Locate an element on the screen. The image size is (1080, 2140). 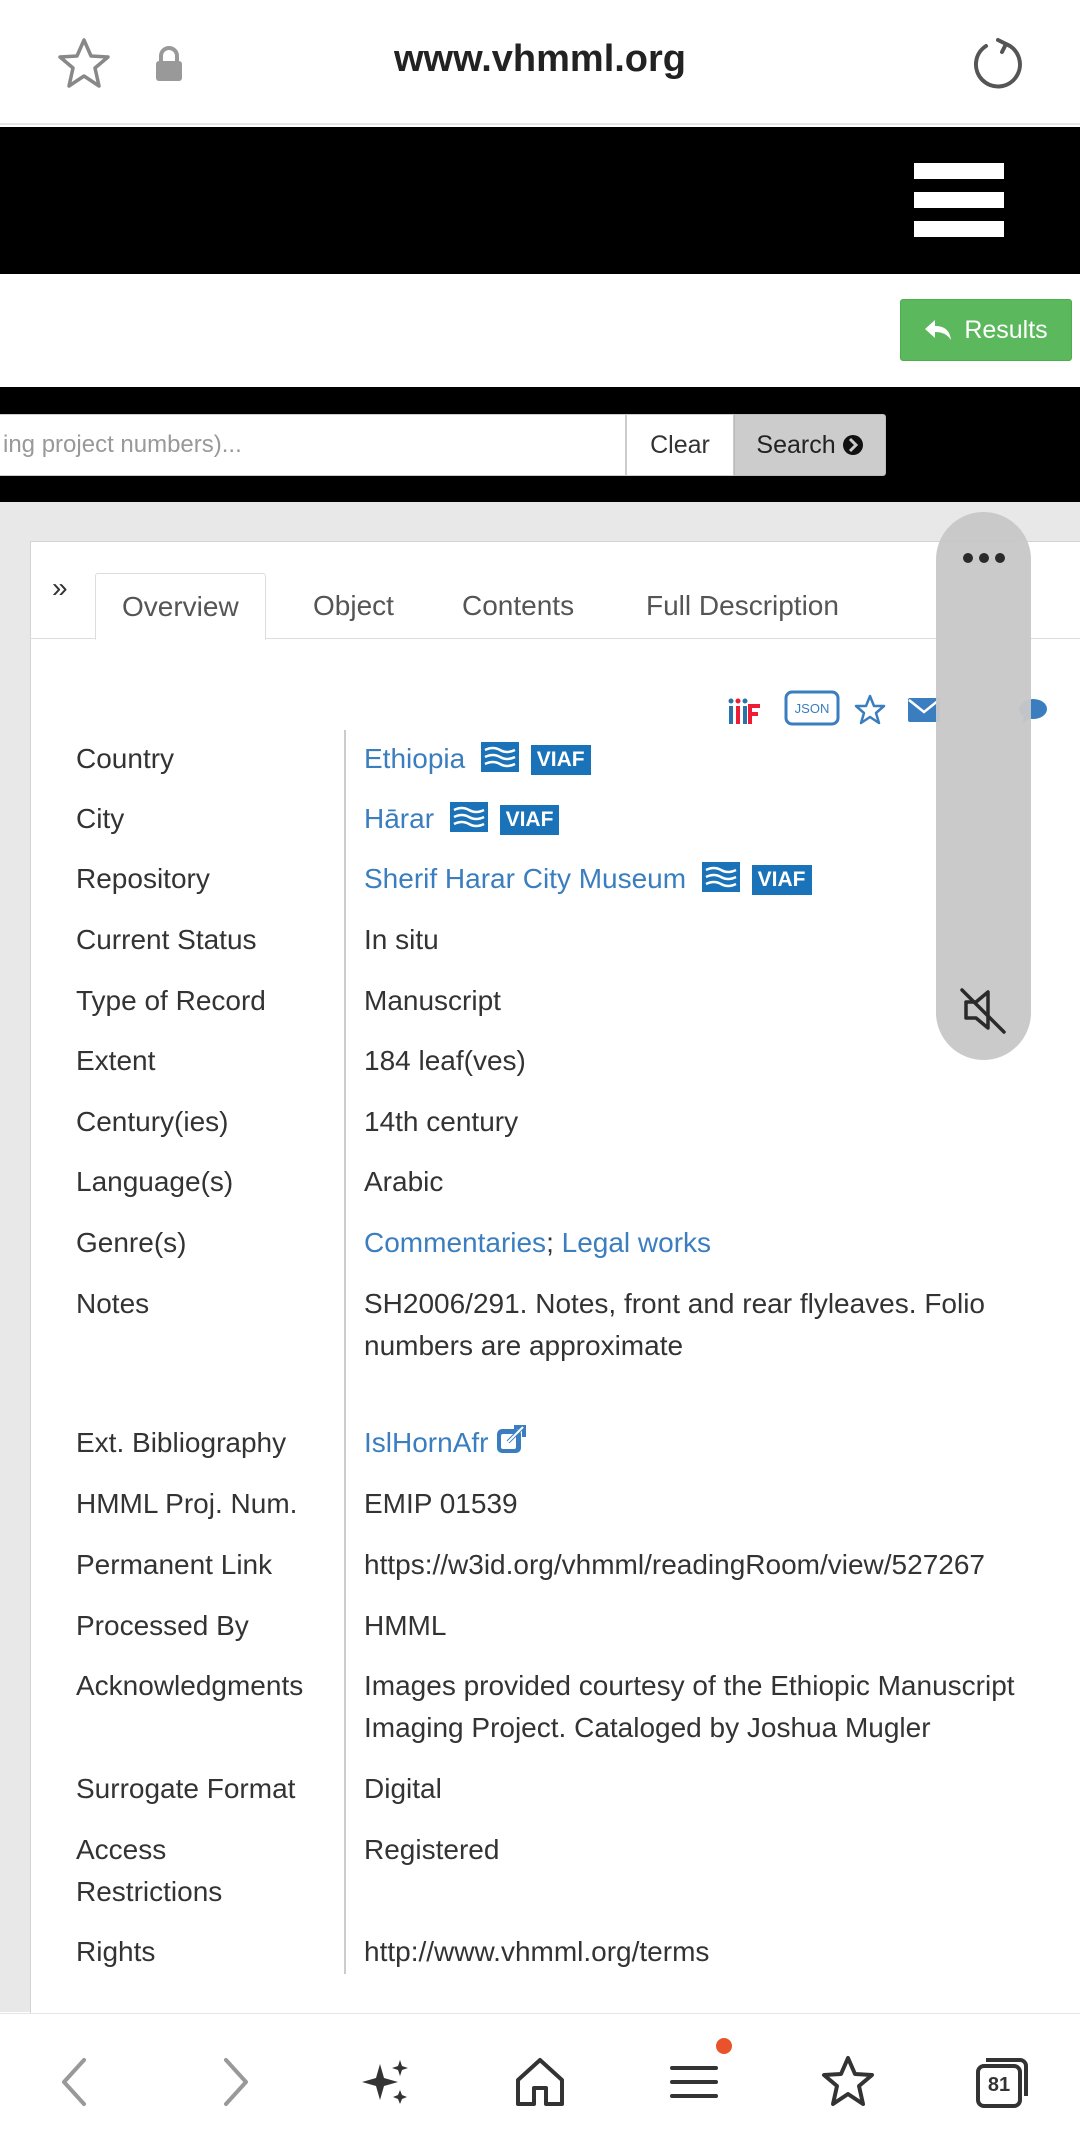
field-label: Extent is located at coordinates (116, 1060).